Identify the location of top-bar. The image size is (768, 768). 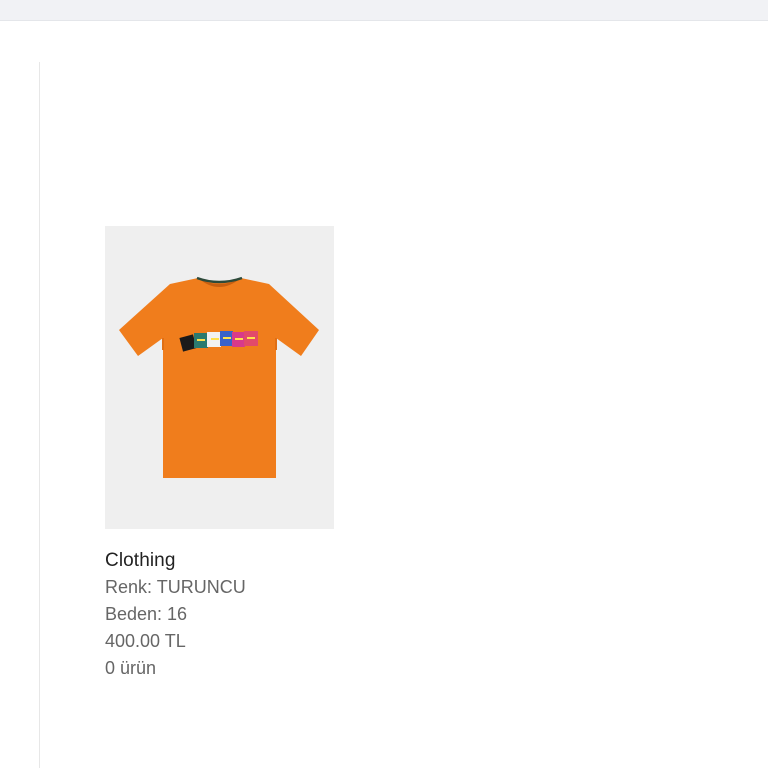
(384, 10).